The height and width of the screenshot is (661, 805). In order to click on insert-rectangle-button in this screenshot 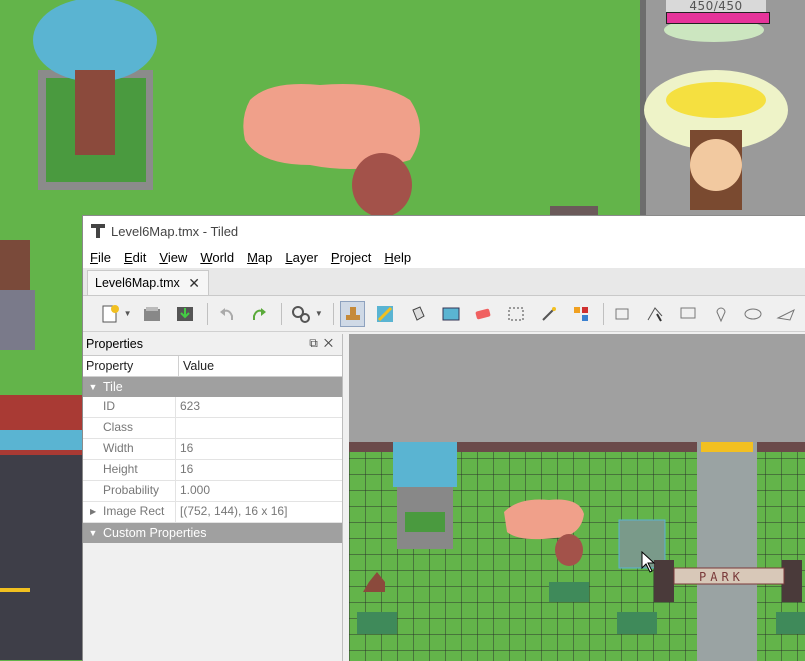, I will do `click(688, 314)`.